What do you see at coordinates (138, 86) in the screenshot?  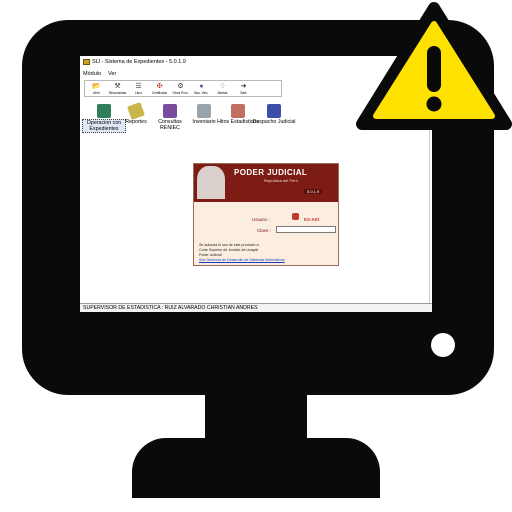 I see `book-icon: ☰` at bounding box center [138, 86].